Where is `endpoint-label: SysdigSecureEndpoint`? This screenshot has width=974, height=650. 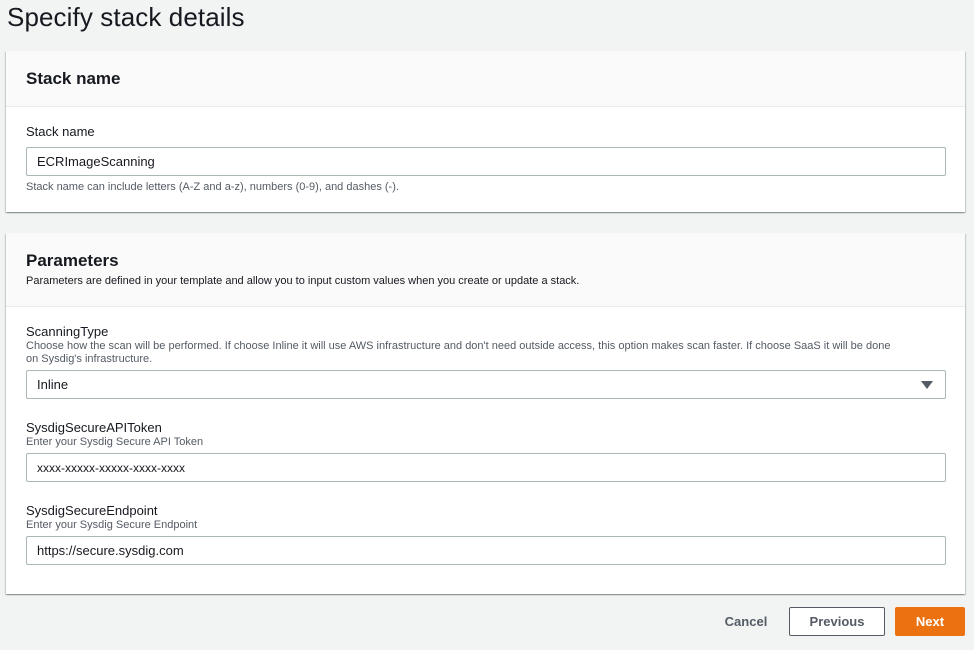
endpoint-label: SysdigSecureEndpoint is located at coordinates (92, 510).